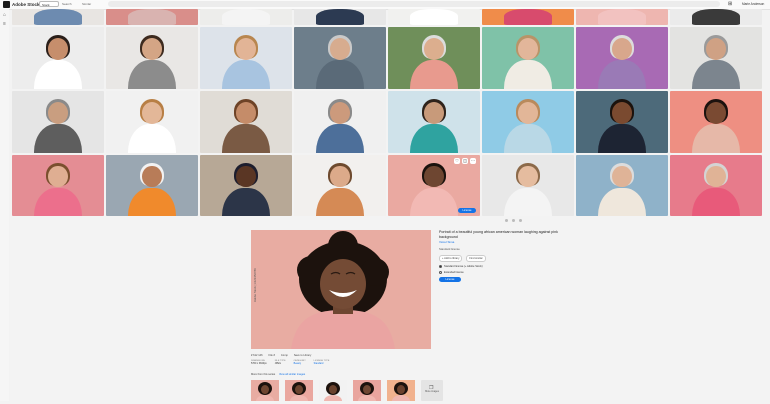 The height and width of the screenshot is (404, 770). Describe the element at coordinates (341, 289) in the screenshot. I see `detail-preview-image: Adobe Stock | #123456789` at that location.